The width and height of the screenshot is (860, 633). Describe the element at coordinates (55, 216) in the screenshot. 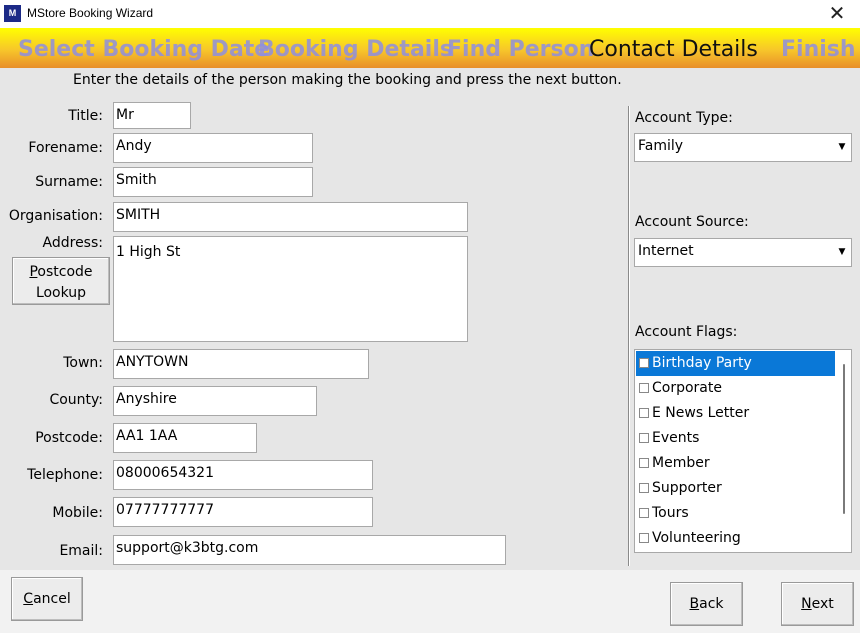

I see `organisation-label: Organisation:` at that location.